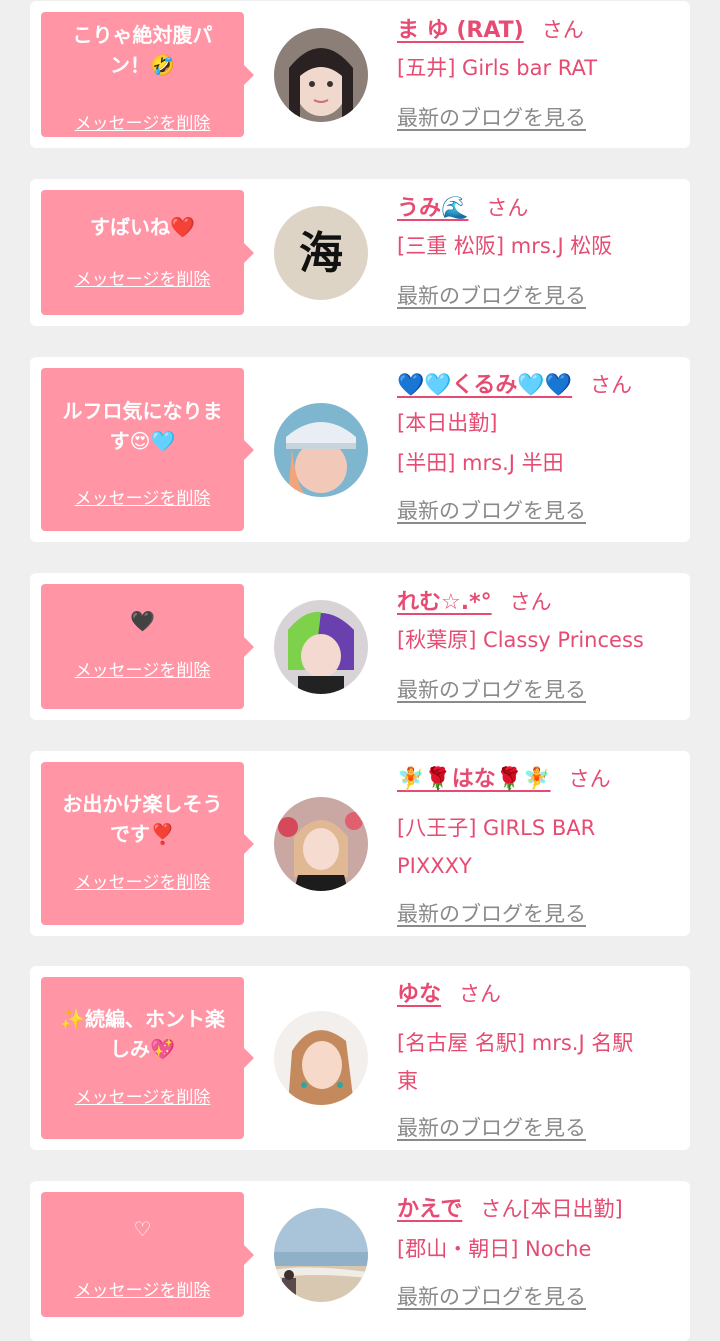 The height and width of the screenshot is (1341, 720). What do you see at coordinates (142, 1049) in the screenshot?
I see `message-line: しみ💖` at bounding box center [142, 1049].